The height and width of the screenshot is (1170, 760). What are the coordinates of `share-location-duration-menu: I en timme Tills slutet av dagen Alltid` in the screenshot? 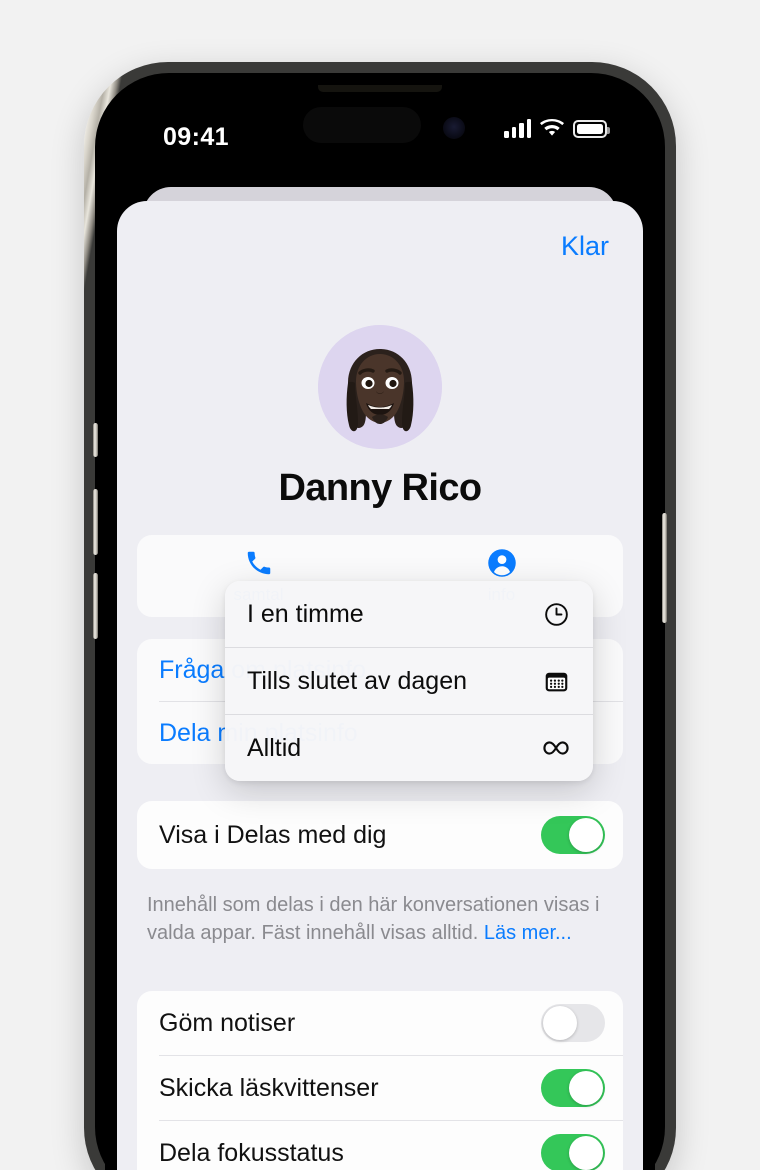 It's located at (409, 681).